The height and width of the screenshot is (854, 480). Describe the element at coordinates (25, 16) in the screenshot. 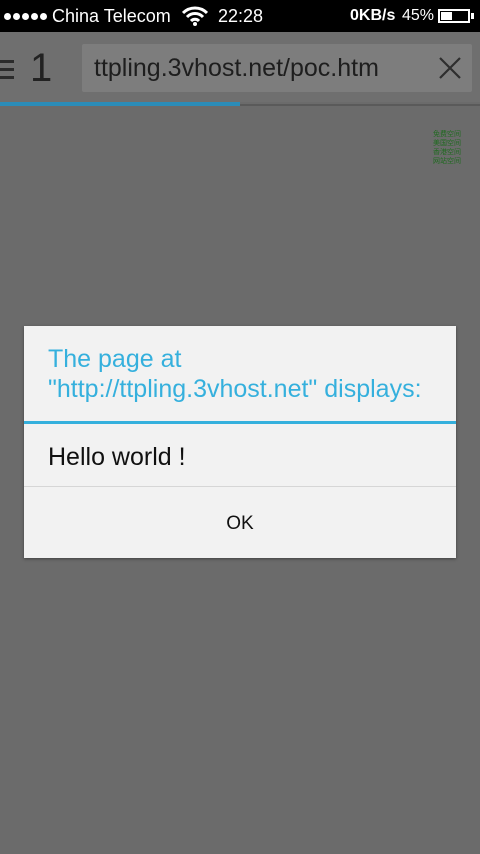

I see `signal-dots-icon` at that location.